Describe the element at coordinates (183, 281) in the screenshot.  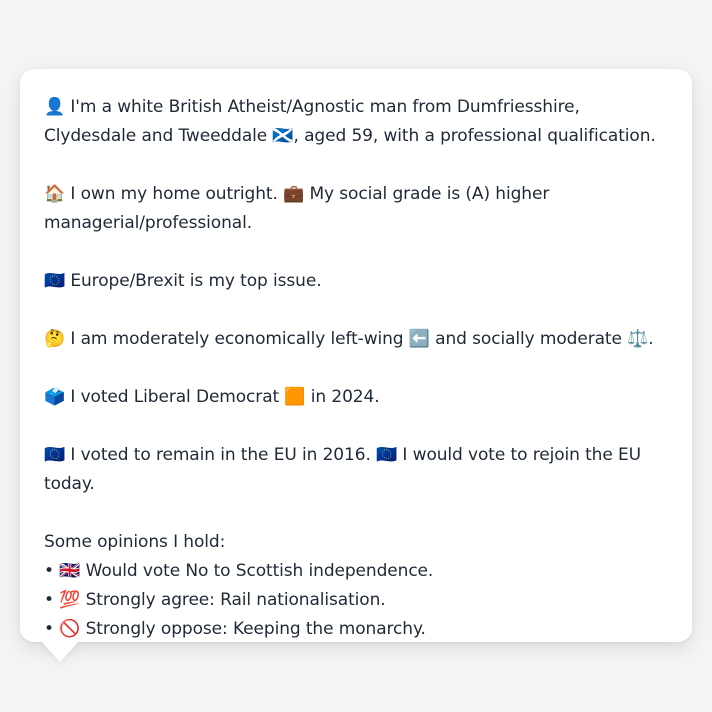
I see `top-issue-text: 🇪🇺 Europe/Brexit is my top issue.` at that location.